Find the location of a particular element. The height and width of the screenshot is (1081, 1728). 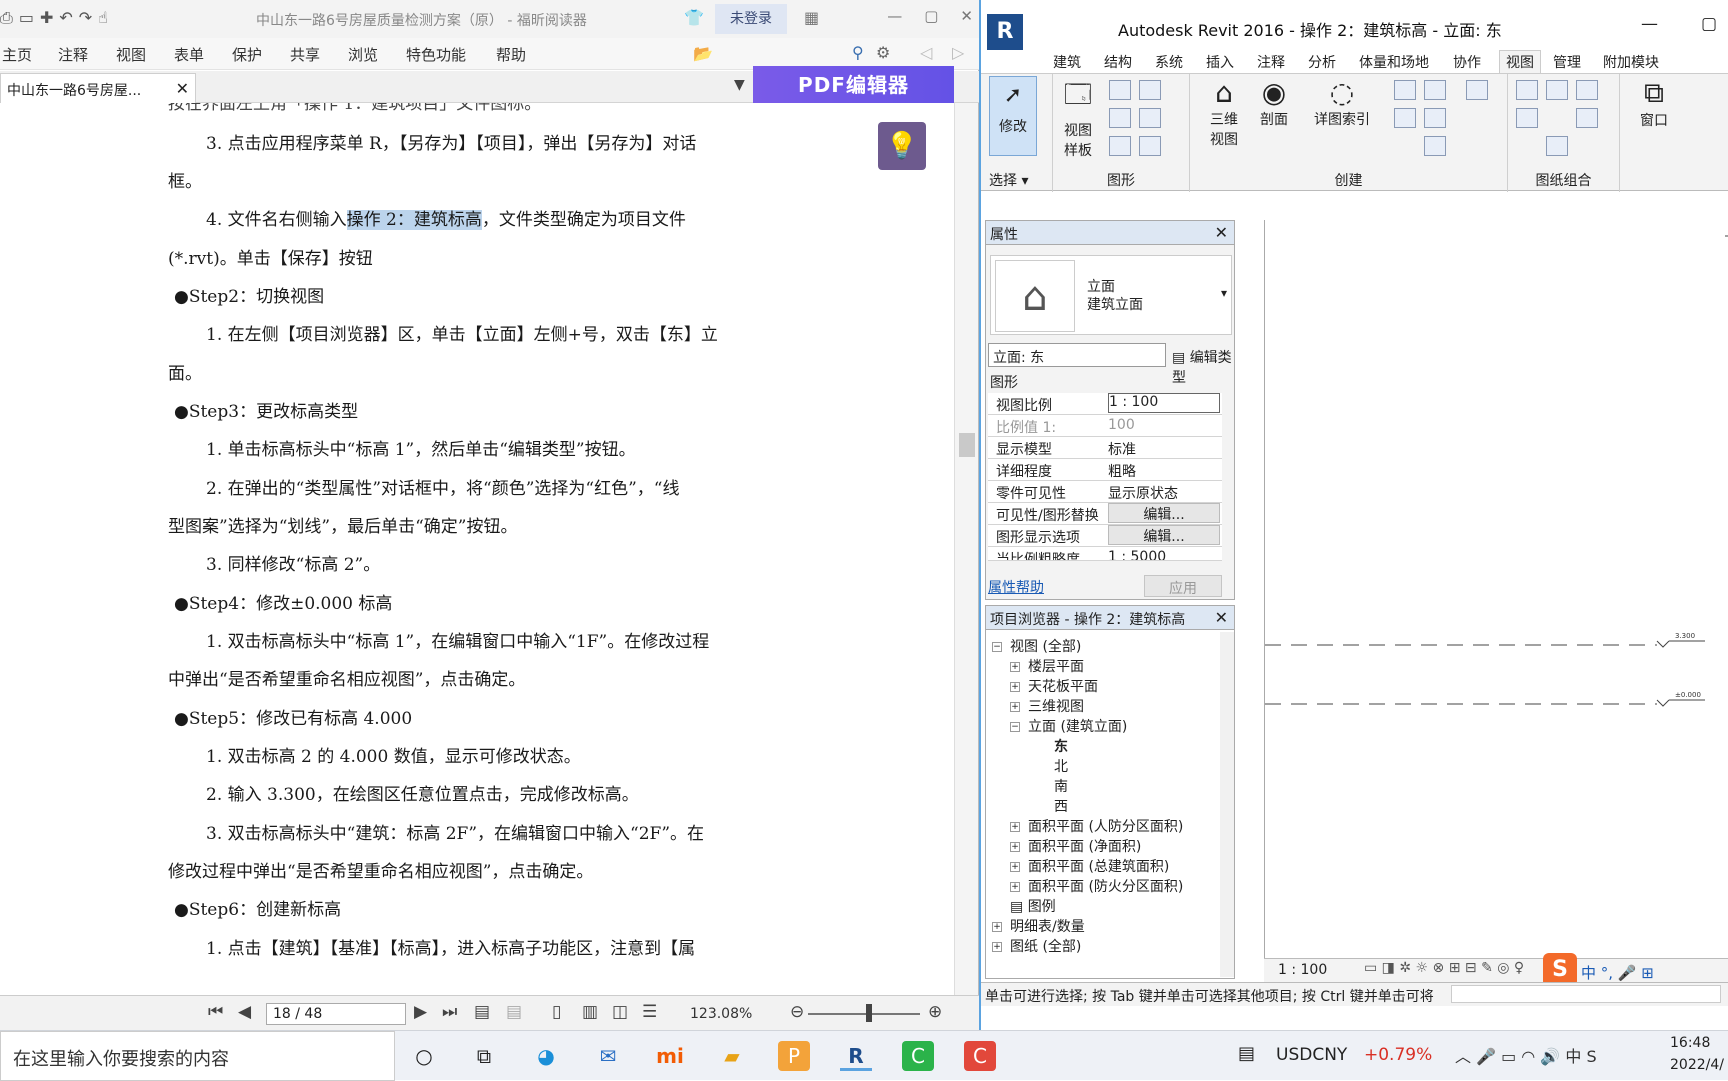

properties-help-link: 属性帮助 is located at coordinates (1016, 587).